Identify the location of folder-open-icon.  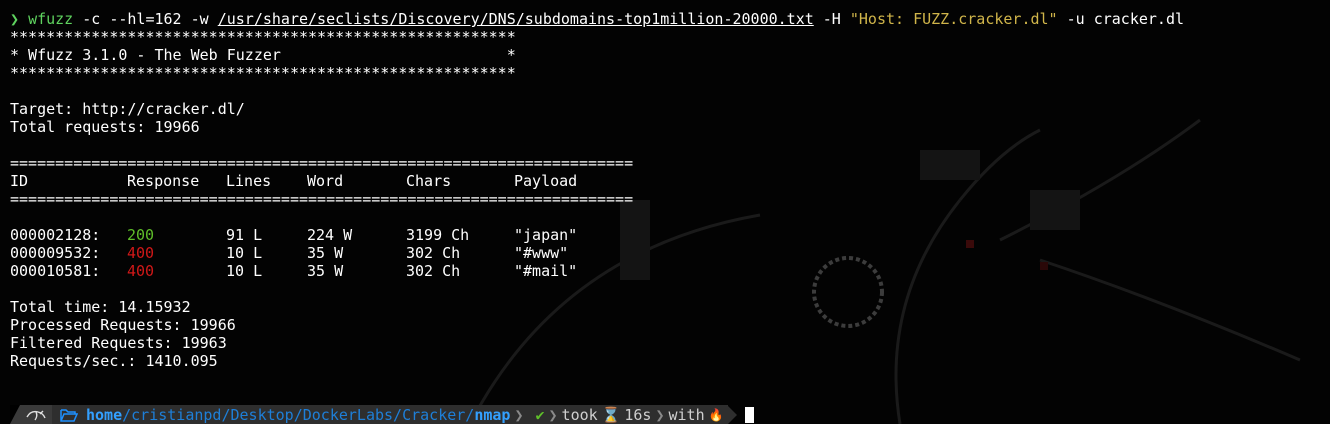
(69, 415).